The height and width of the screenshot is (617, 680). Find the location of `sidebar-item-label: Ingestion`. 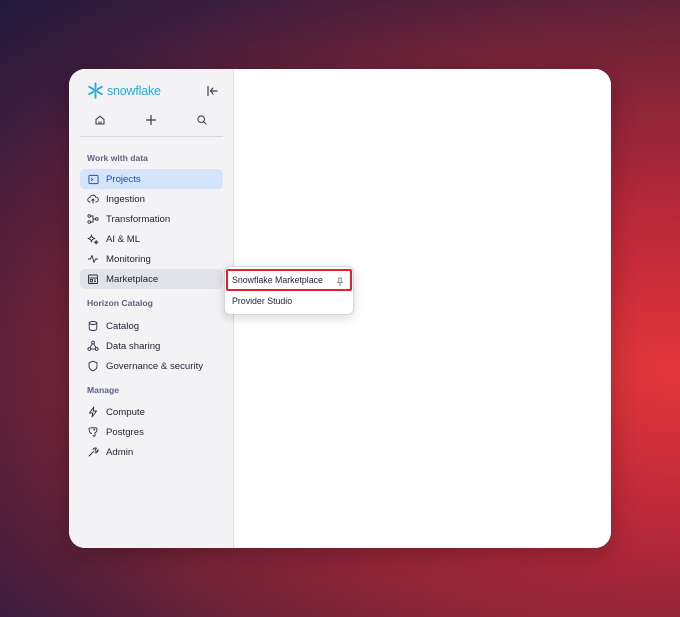

sidebar-item-label: Ingestion is located at coordinates (125, 199).